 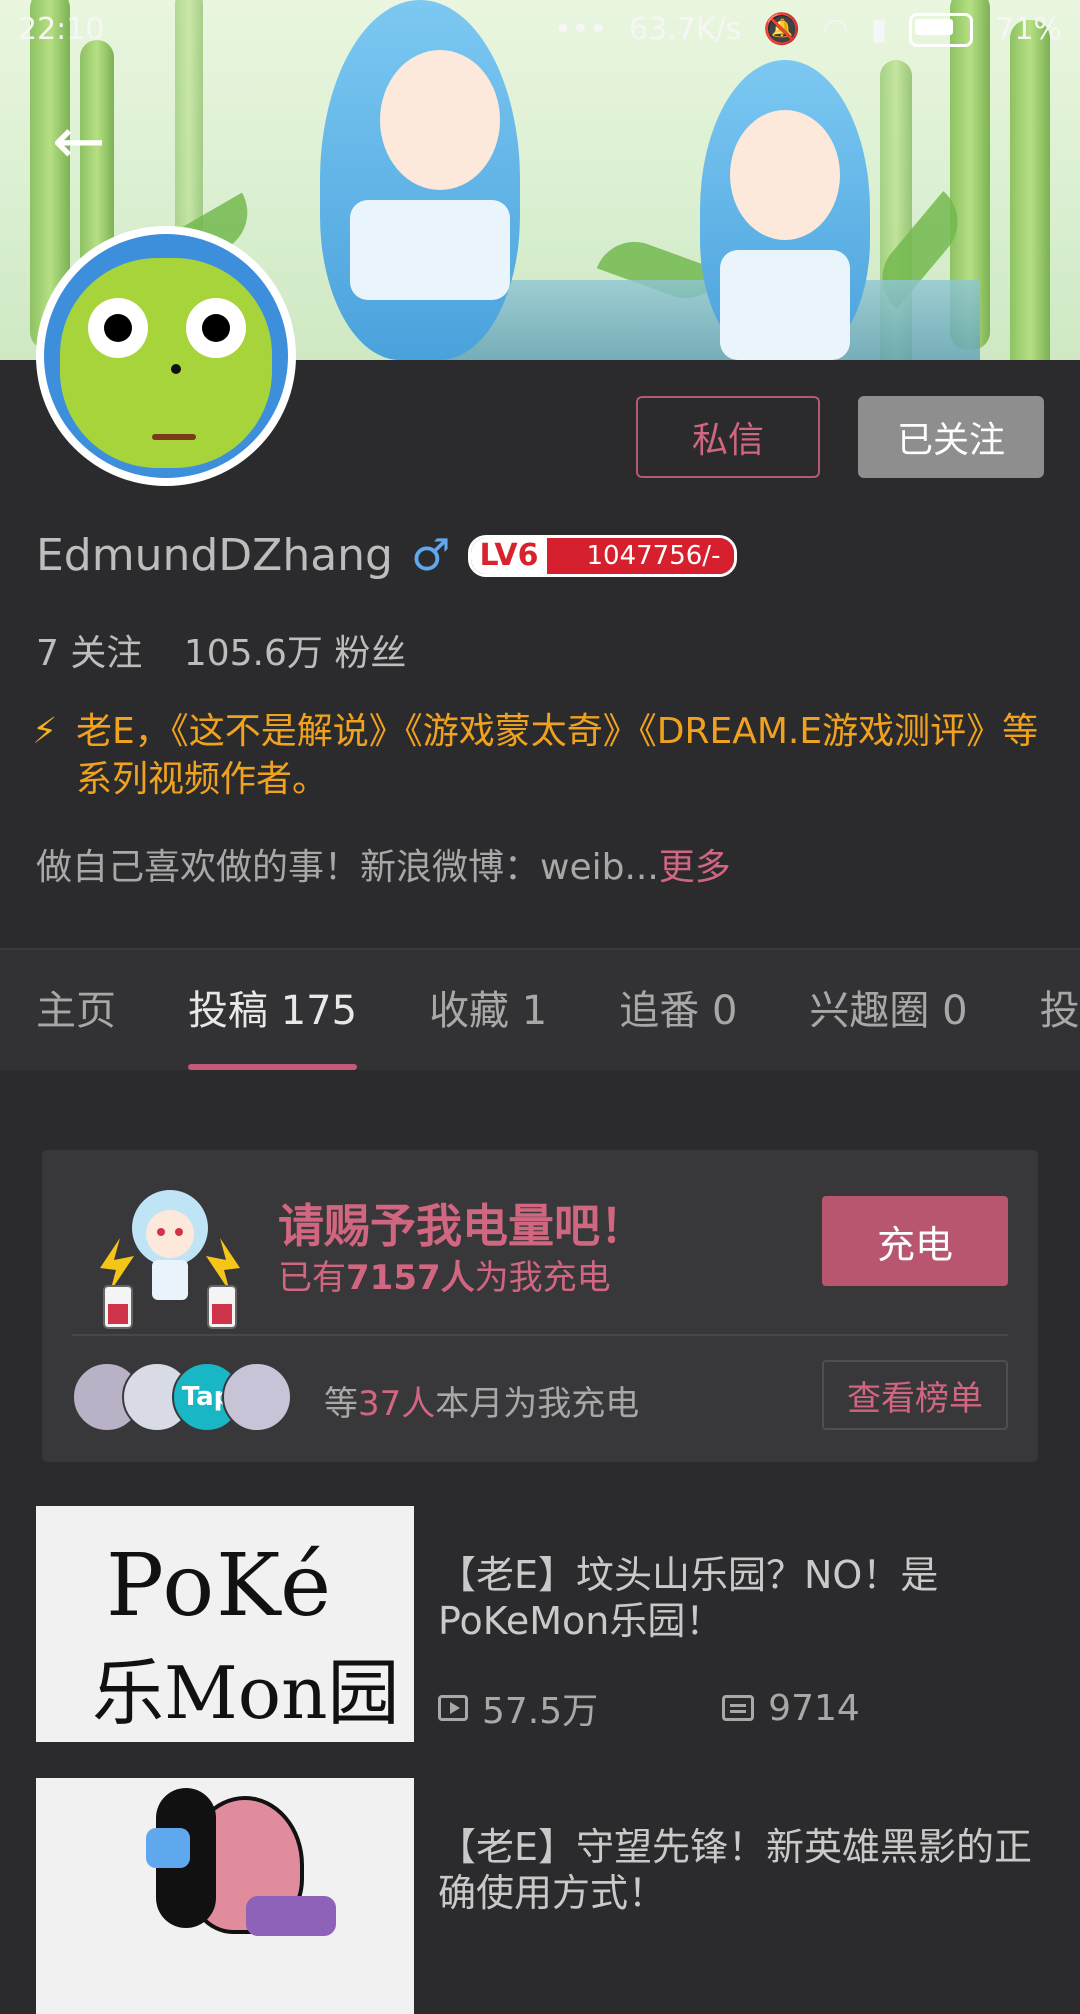 What do you see at coordinates (678, 1010) in the screenshot?
I see `tab-bangumi: 追番 0` at bounding box center [678, 1010].